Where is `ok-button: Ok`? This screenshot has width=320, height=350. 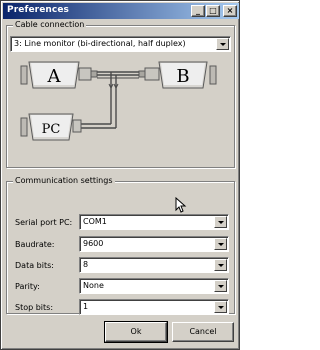
ok-button: Ok is located at coordinates (136, 332).